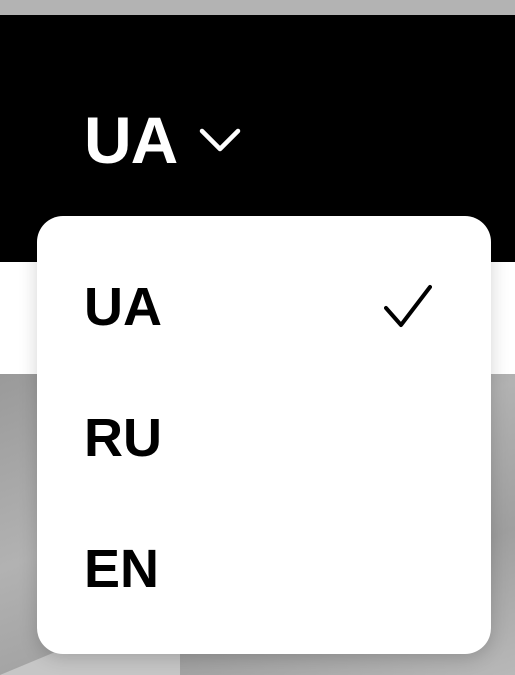  I want to click on language-option-ru: RU, so click(264, 438).